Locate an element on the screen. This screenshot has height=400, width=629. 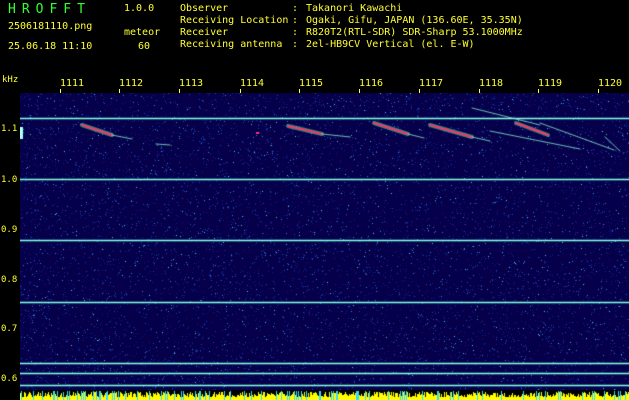
app-version: 1.0.0 is located at coordinates (139, 8).